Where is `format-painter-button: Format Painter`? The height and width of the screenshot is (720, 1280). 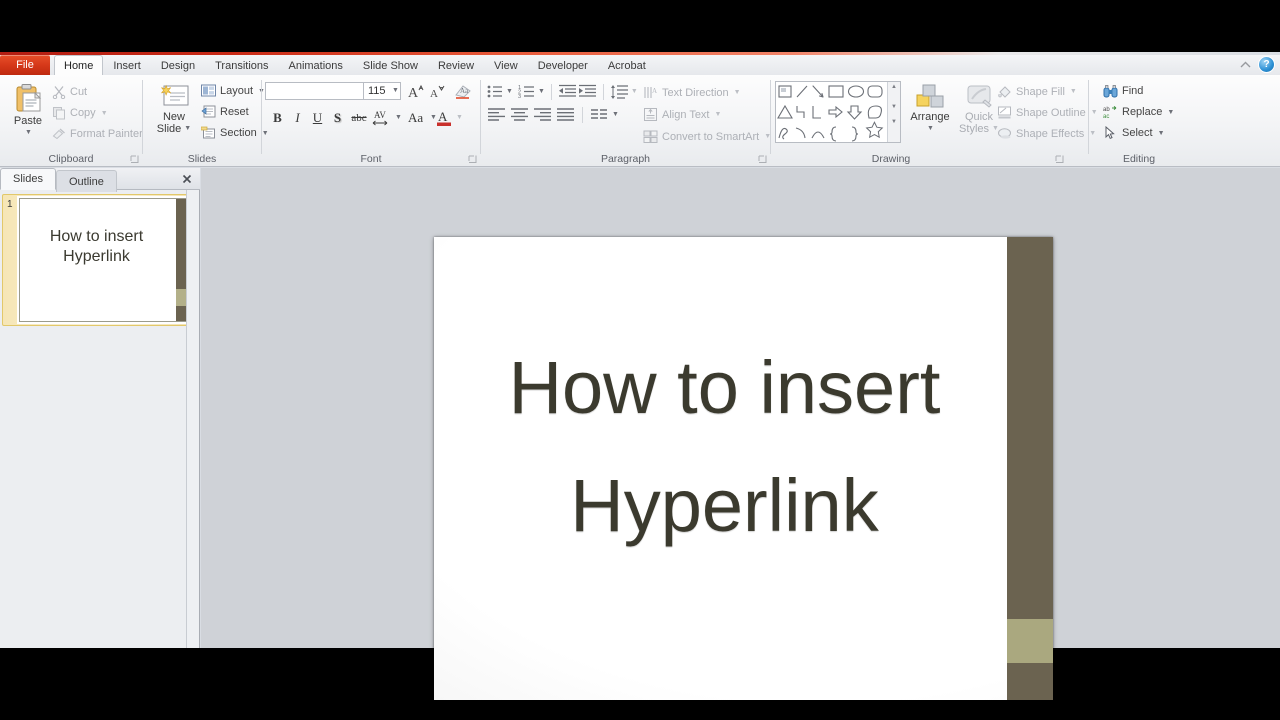 format-painter-button: Format Painter is located at coordinates (97, 134).